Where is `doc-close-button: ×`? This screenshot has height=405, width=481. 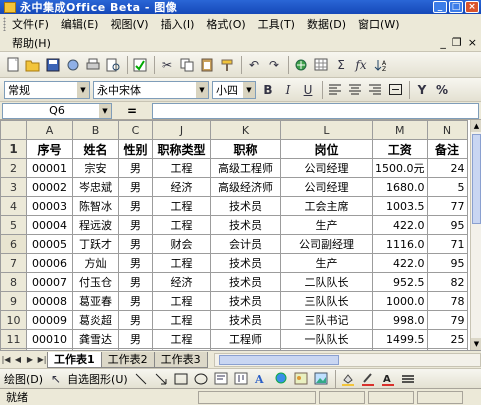
doc-close-button: × is located at coordinates (472, 42).